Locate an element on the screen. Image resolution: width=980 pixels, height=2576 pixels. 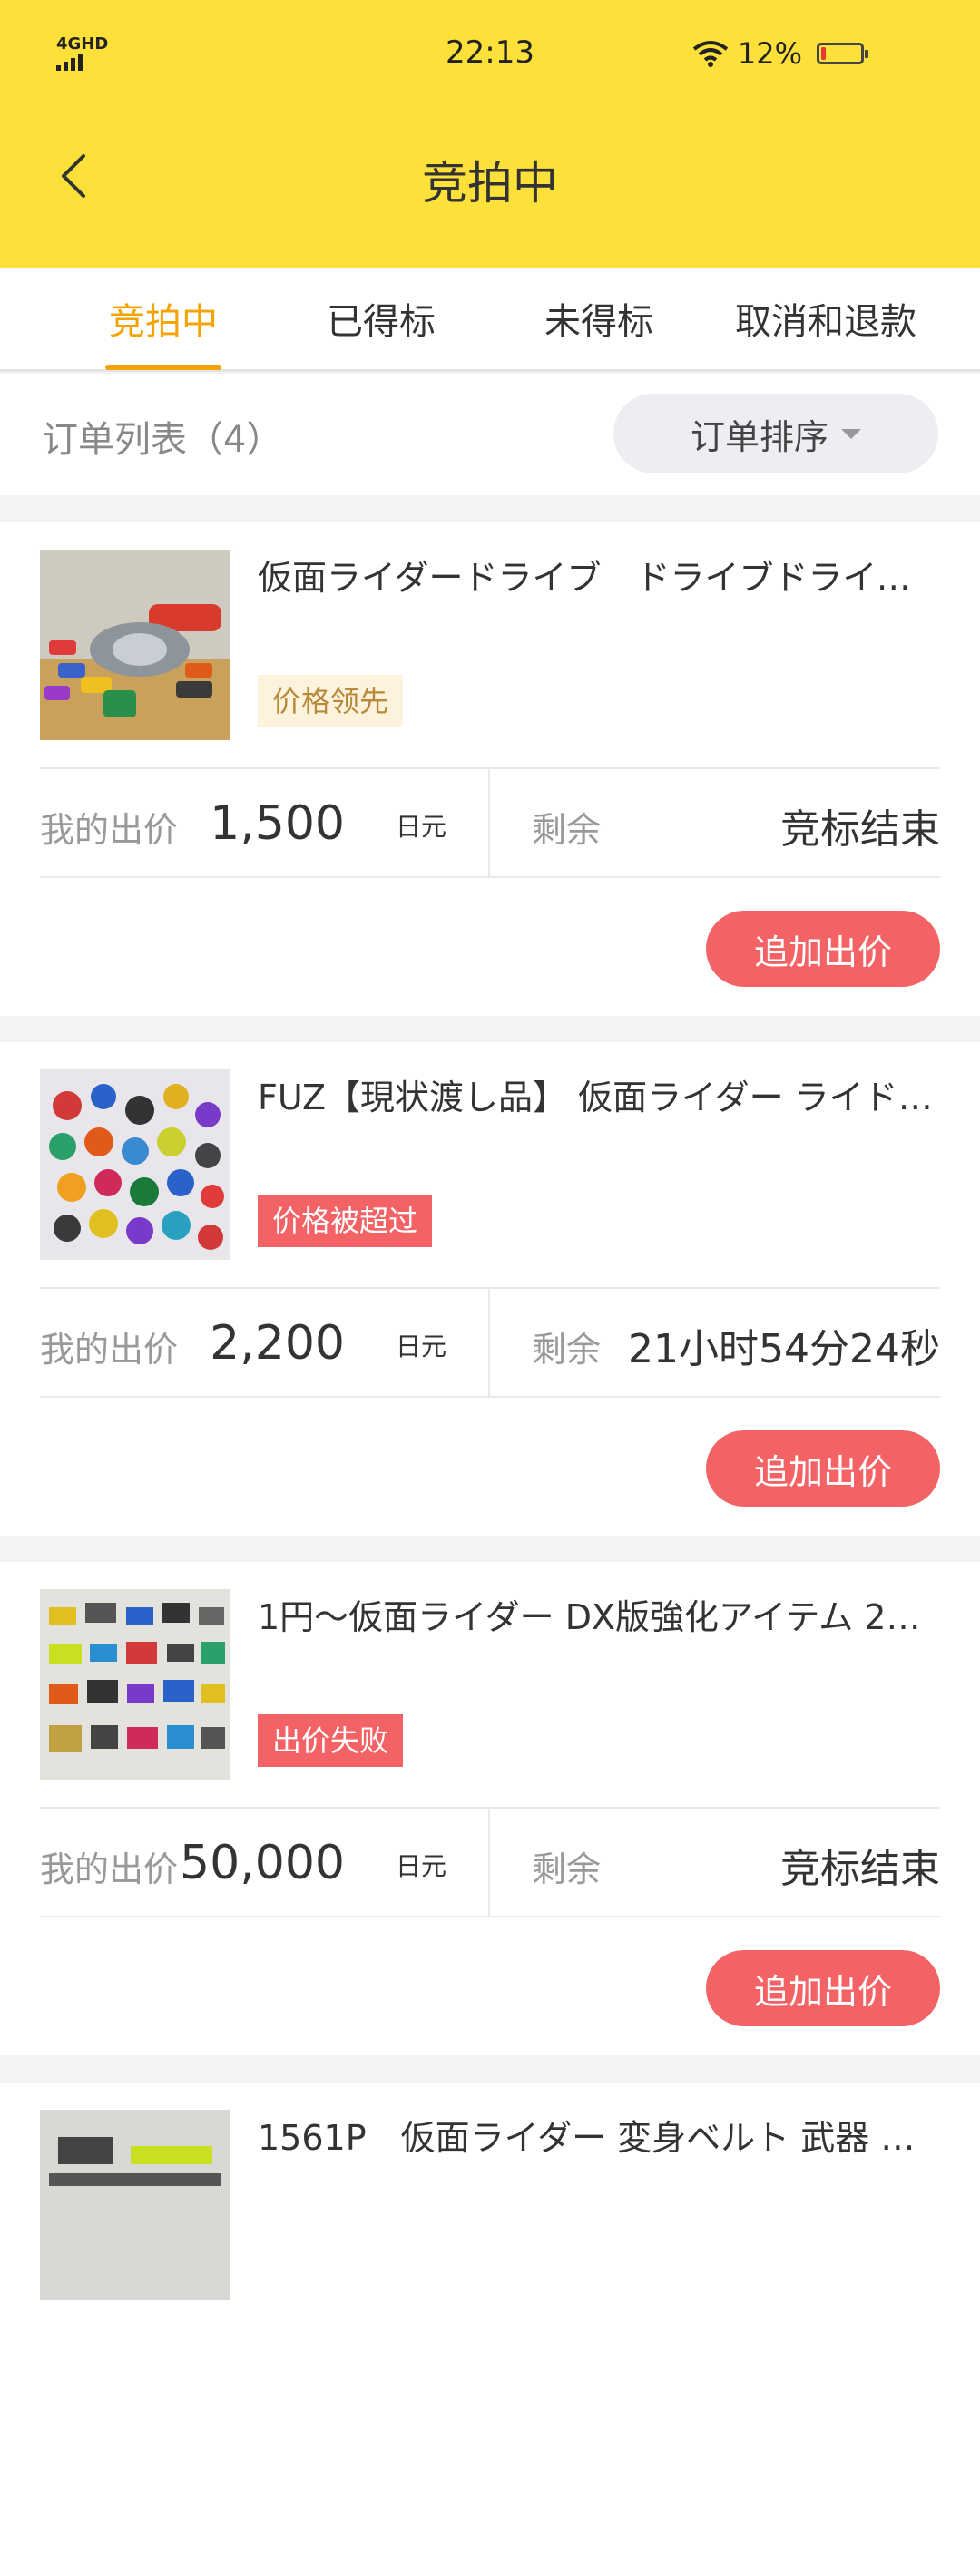
nav-bar: 竞拍中 is located at coordinates (490, 177).